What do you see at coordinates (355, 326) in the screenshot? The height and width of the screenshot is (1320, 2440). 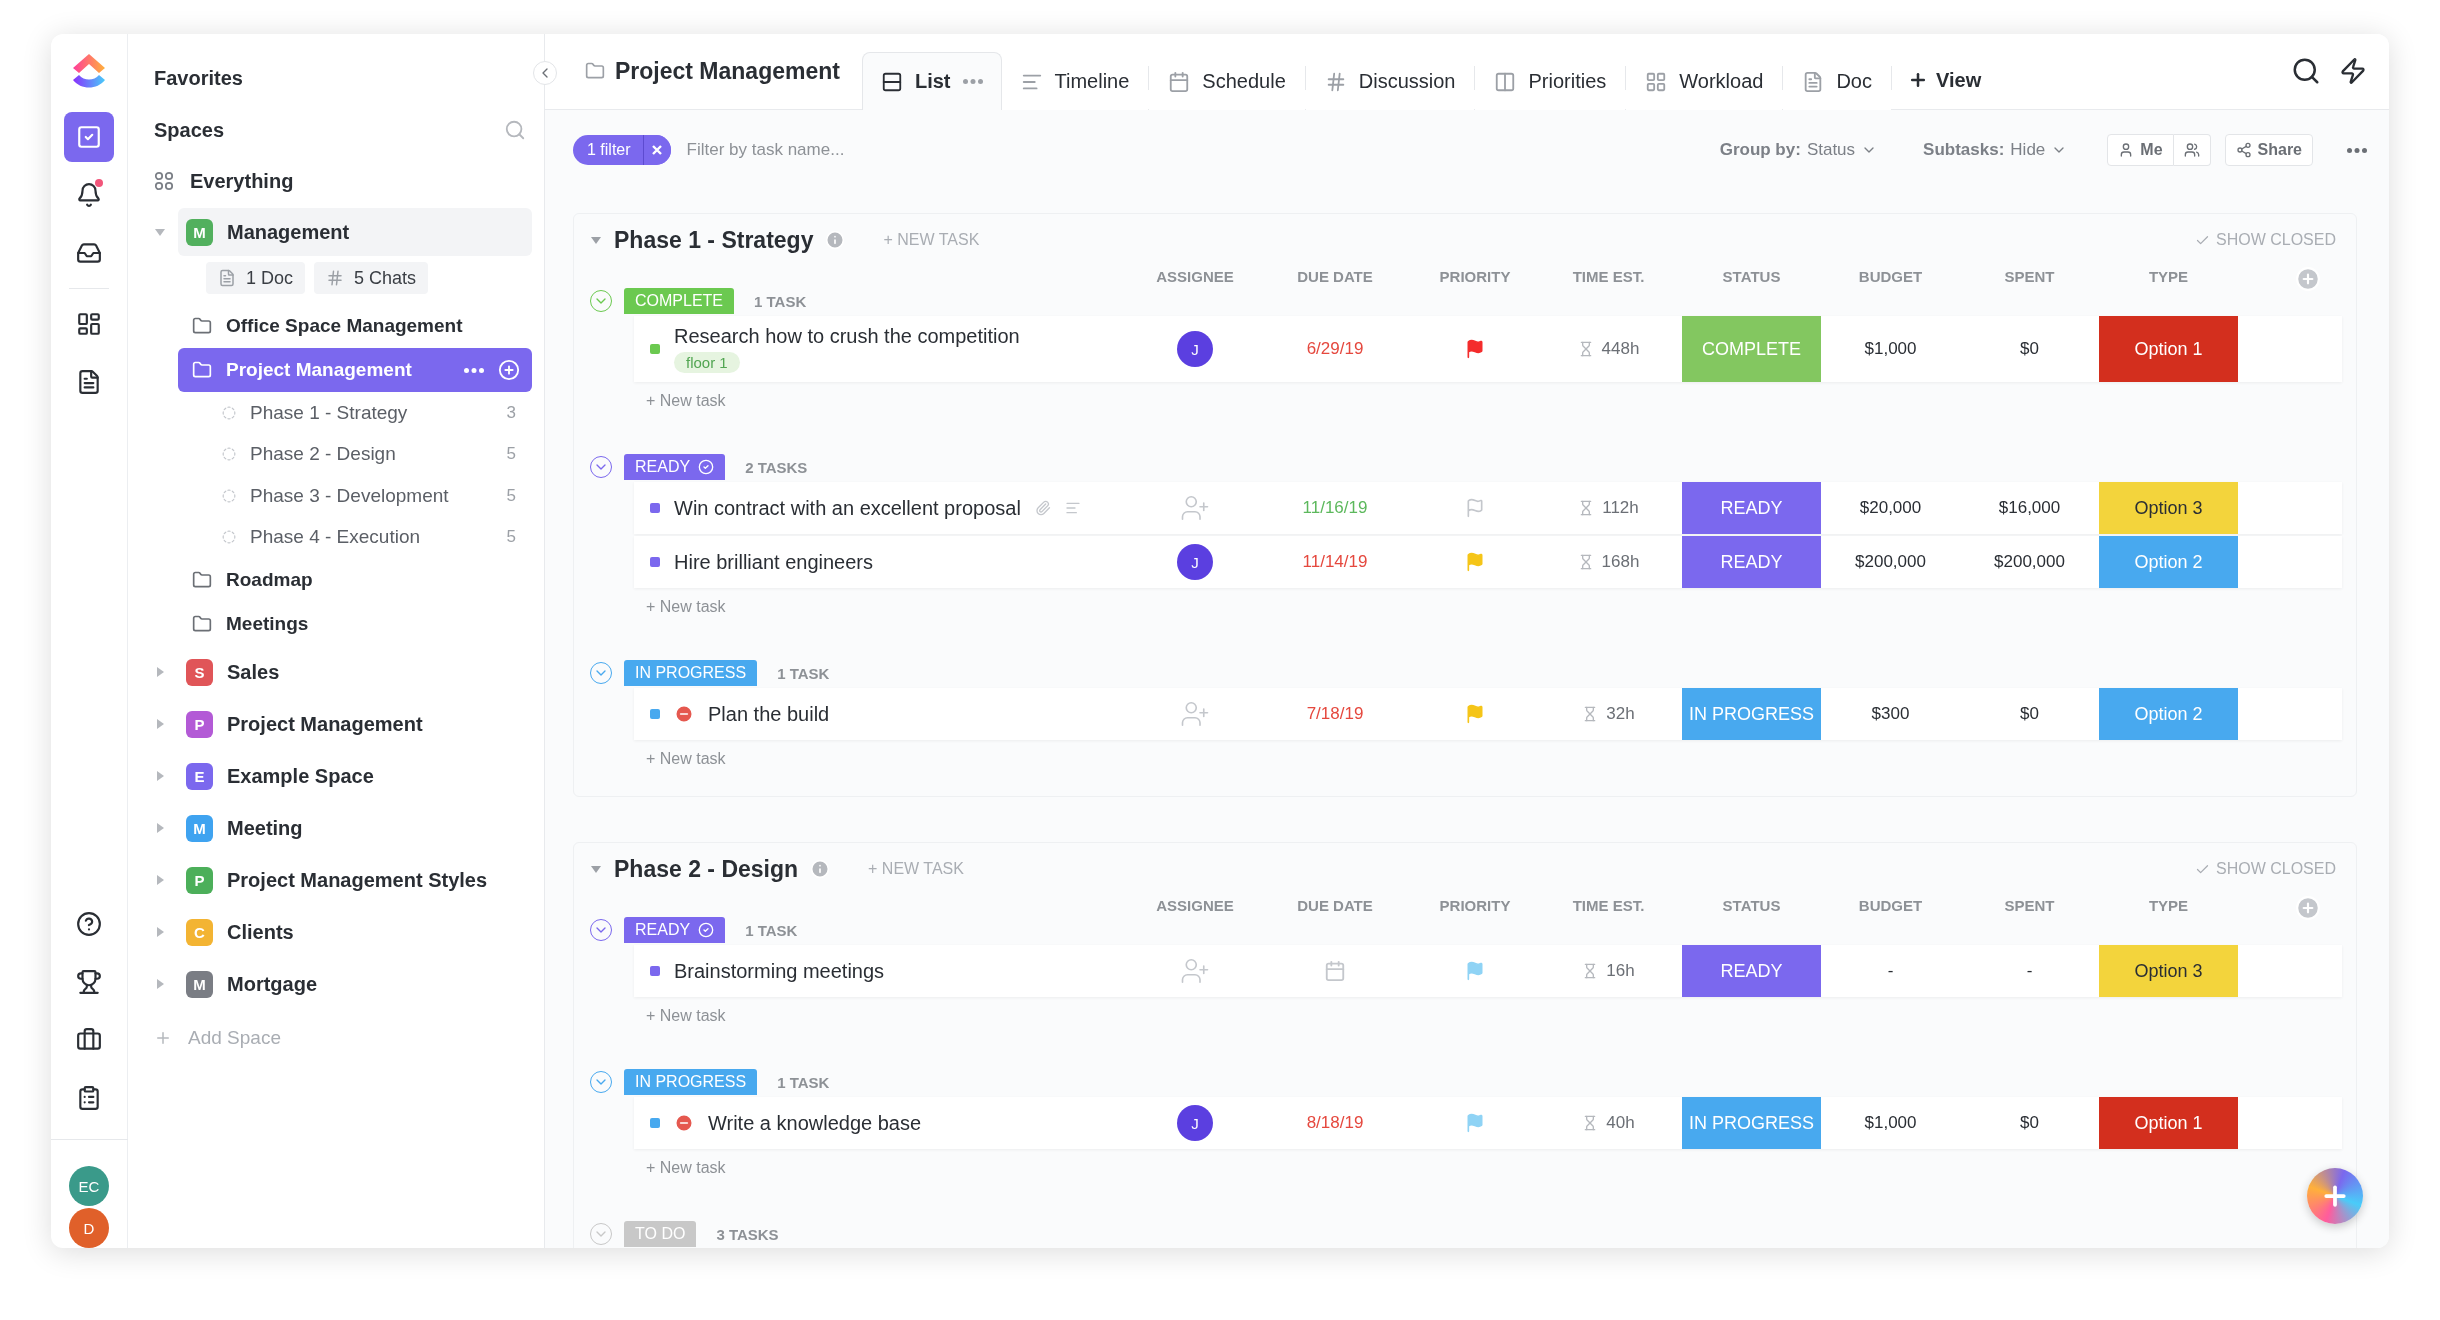 I see `folder-item: Office Space Management` at bounding box center [355, 326].